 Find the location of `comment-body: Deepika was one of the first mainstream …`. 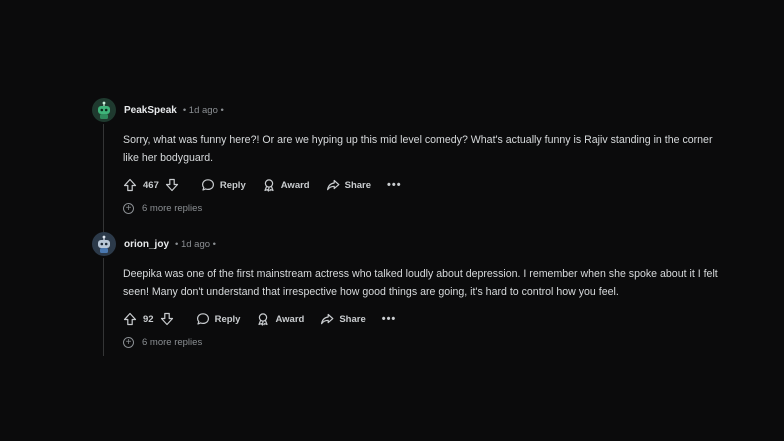

comment-body: Deepika was one of the first mainstream … is located at coordinates (420, 283).